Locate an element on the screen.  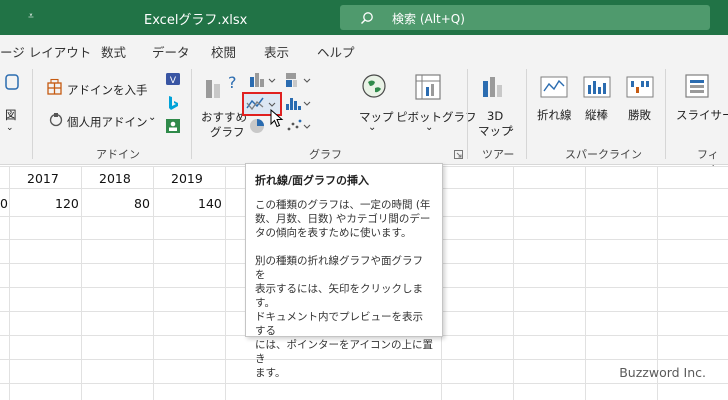
table-value-cell: 0 is located at coordinates (4, 203).